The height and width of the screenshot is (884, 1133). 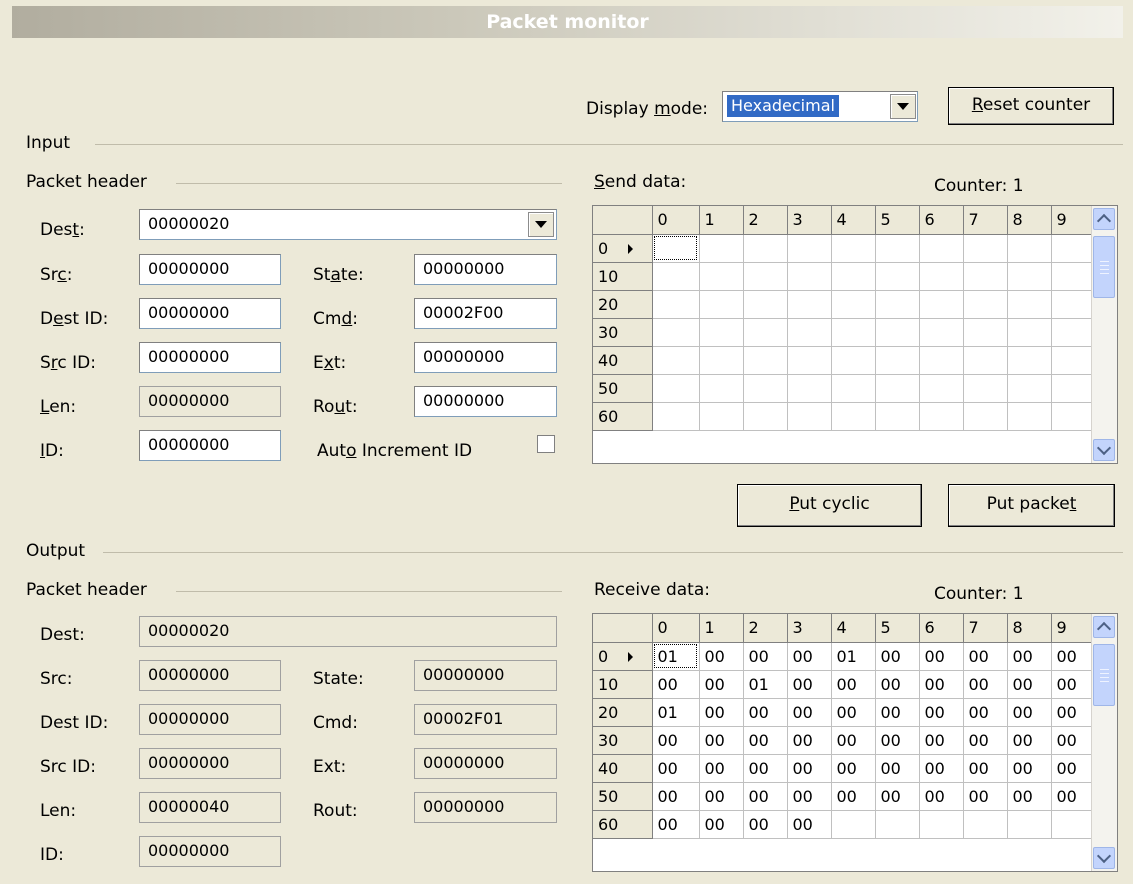 What do you see at coordinates (210, 445) in the screenshot?
I see `input-id-field: 00000000` at bounding box center [210, 445].